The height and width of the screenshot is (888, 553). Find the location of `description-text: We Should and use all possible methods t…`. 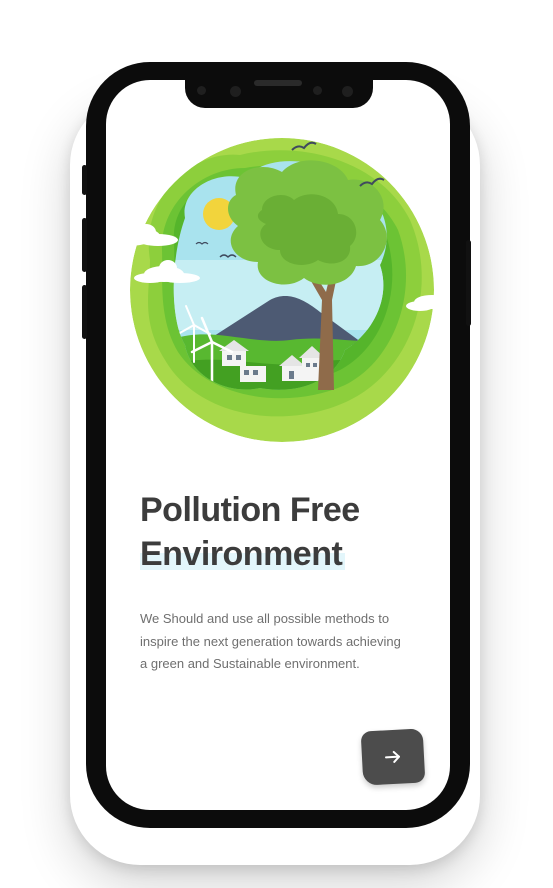

description-text: We Should and use all possible methods t… is located at coordinates (270, 641).